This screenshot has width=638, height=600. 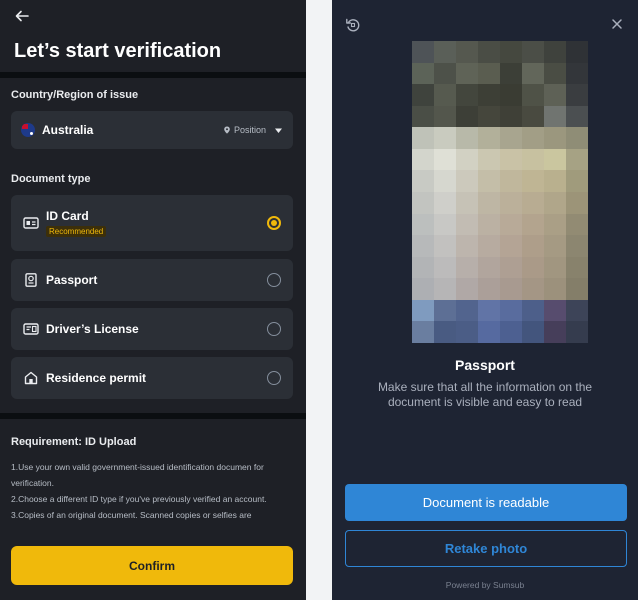 I want to click on doc-option-label: Residence permit, so click(x=96, y=378).